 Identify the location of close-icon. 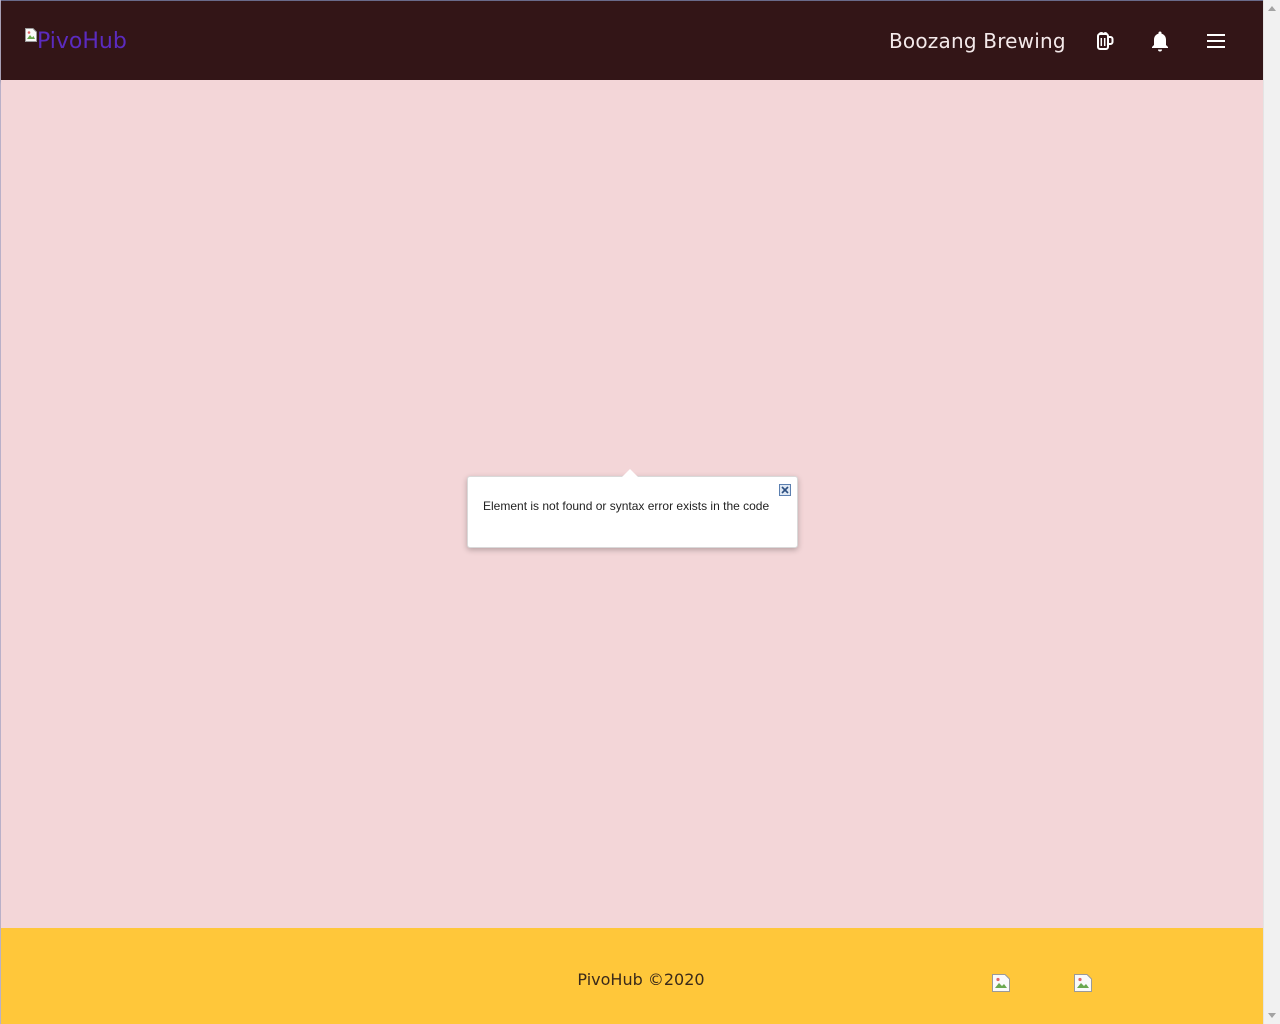
(785, 489).